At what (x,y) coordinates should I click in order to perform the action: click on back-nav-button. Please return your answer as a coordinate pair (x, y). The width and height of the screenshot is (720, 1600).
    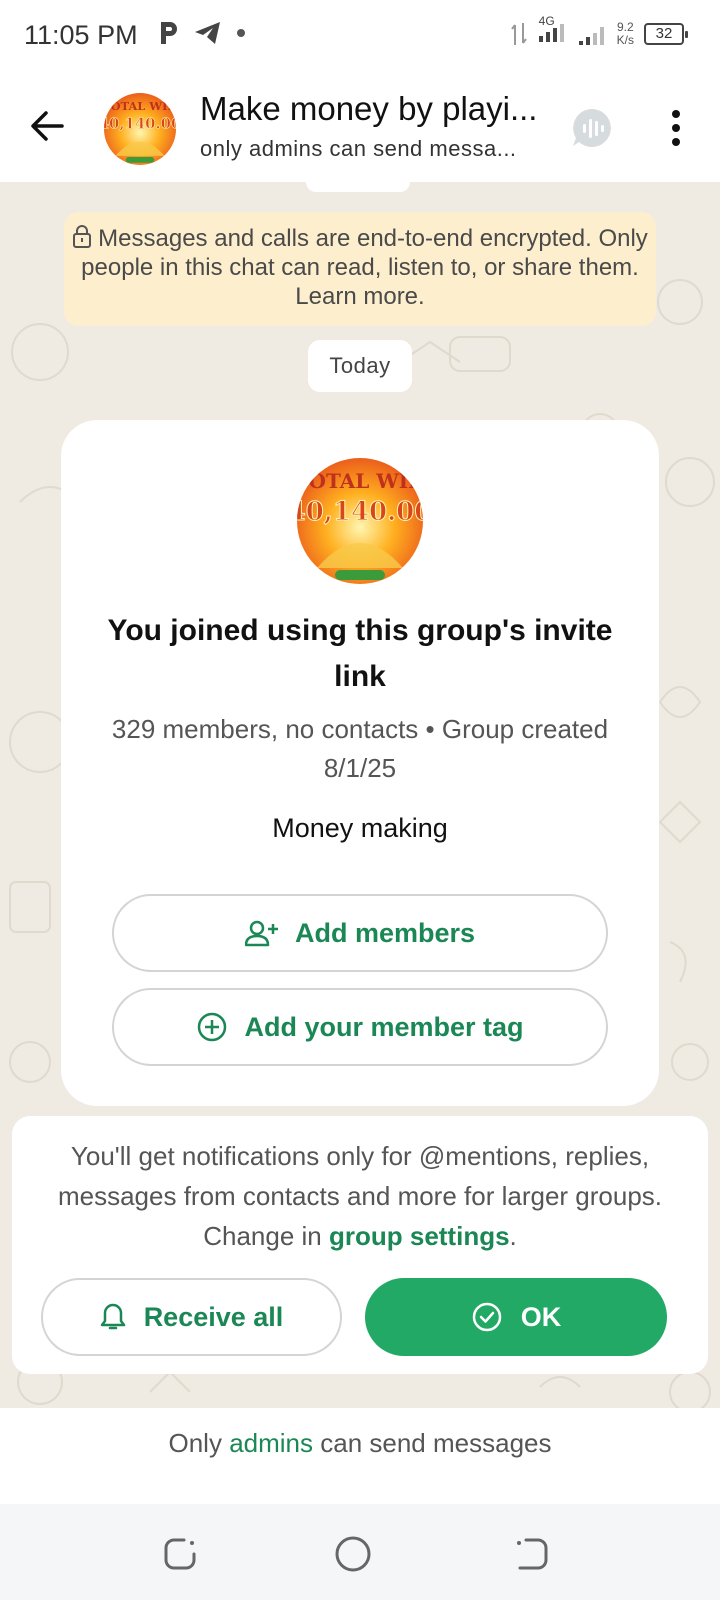
    Looking at the image, I should click on (532, 1554).